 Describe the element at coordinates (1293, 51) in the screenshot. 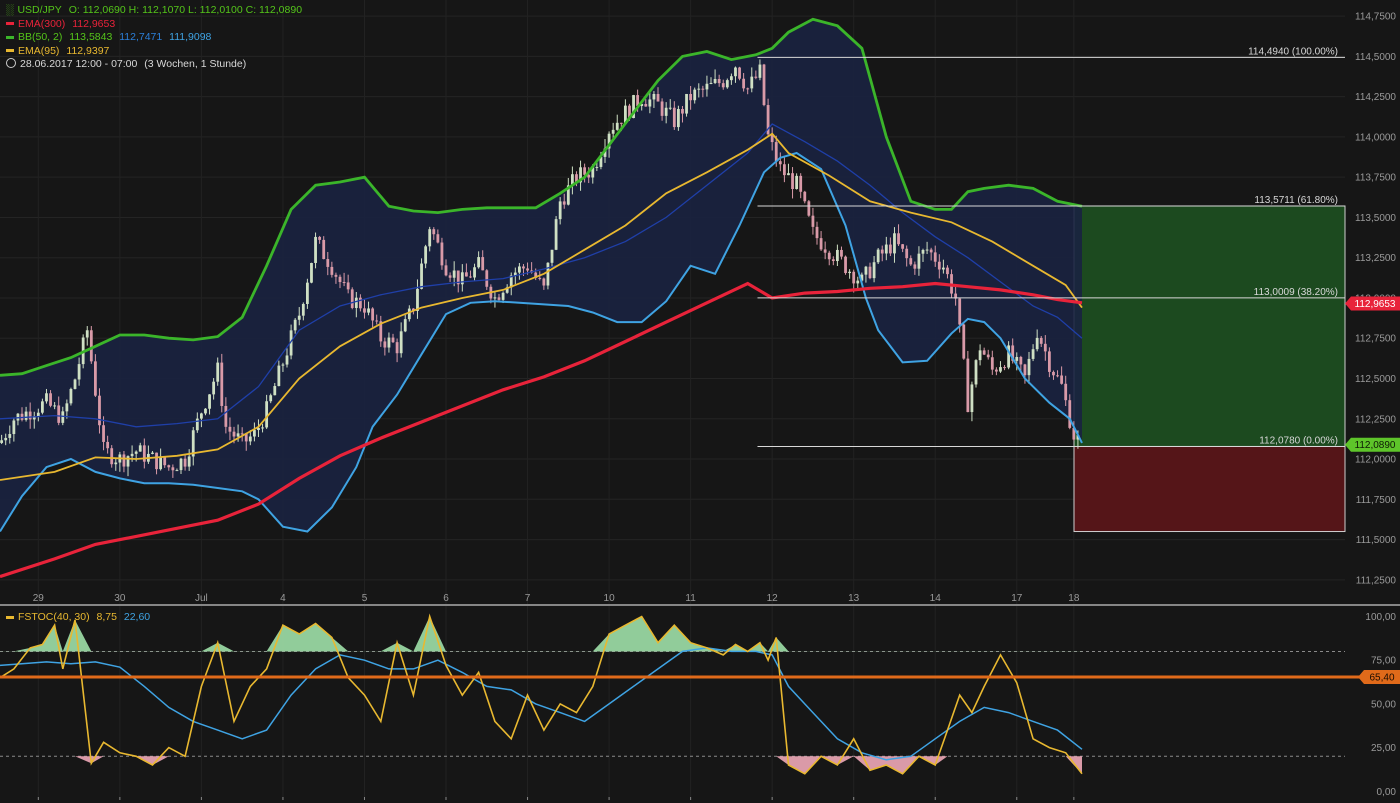

I see `fib-level-label: 114,4940 (100.00%)` at that location.